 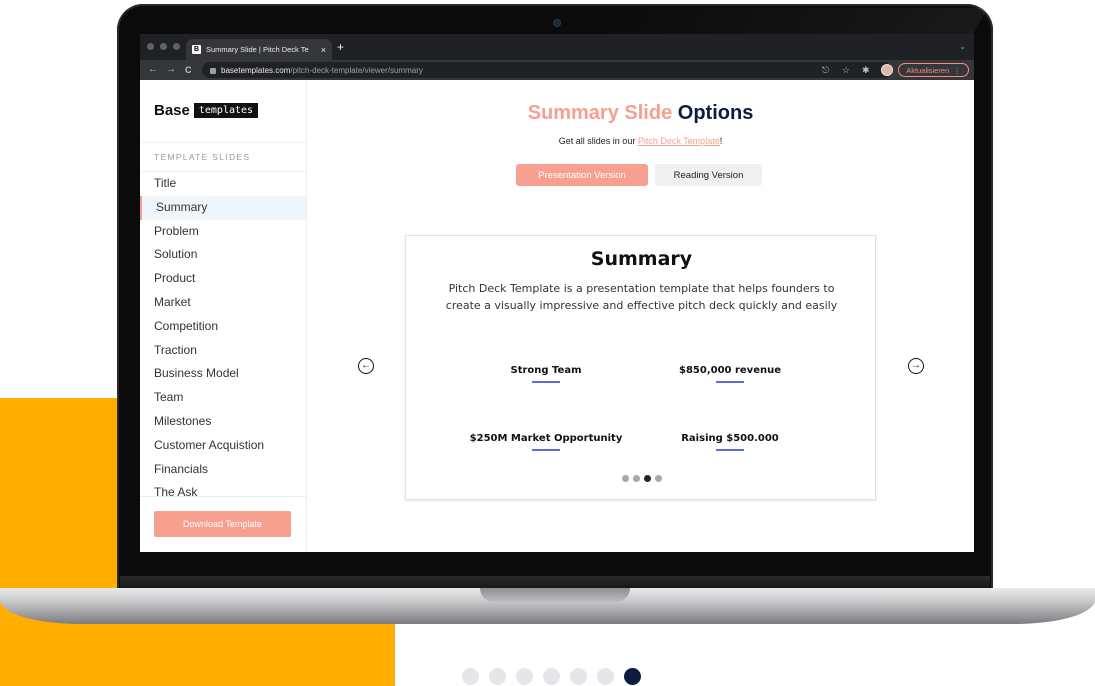 What do you see at coordinates (715, 113) in the screenshot?
I see `page-title-dark: Options` at bounding box center [715, 113].